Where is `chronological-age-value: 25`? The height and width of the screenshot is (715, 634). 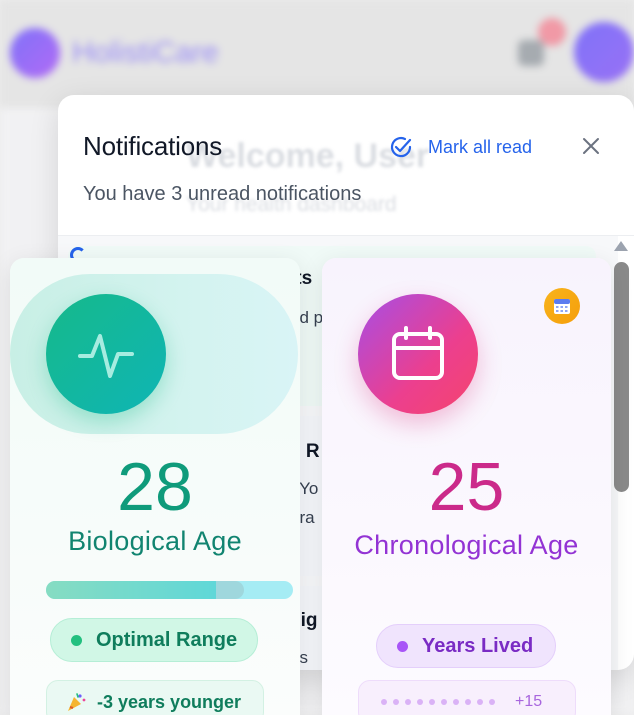 chronological-age-value: 25 is located at coordinates (466, 487).